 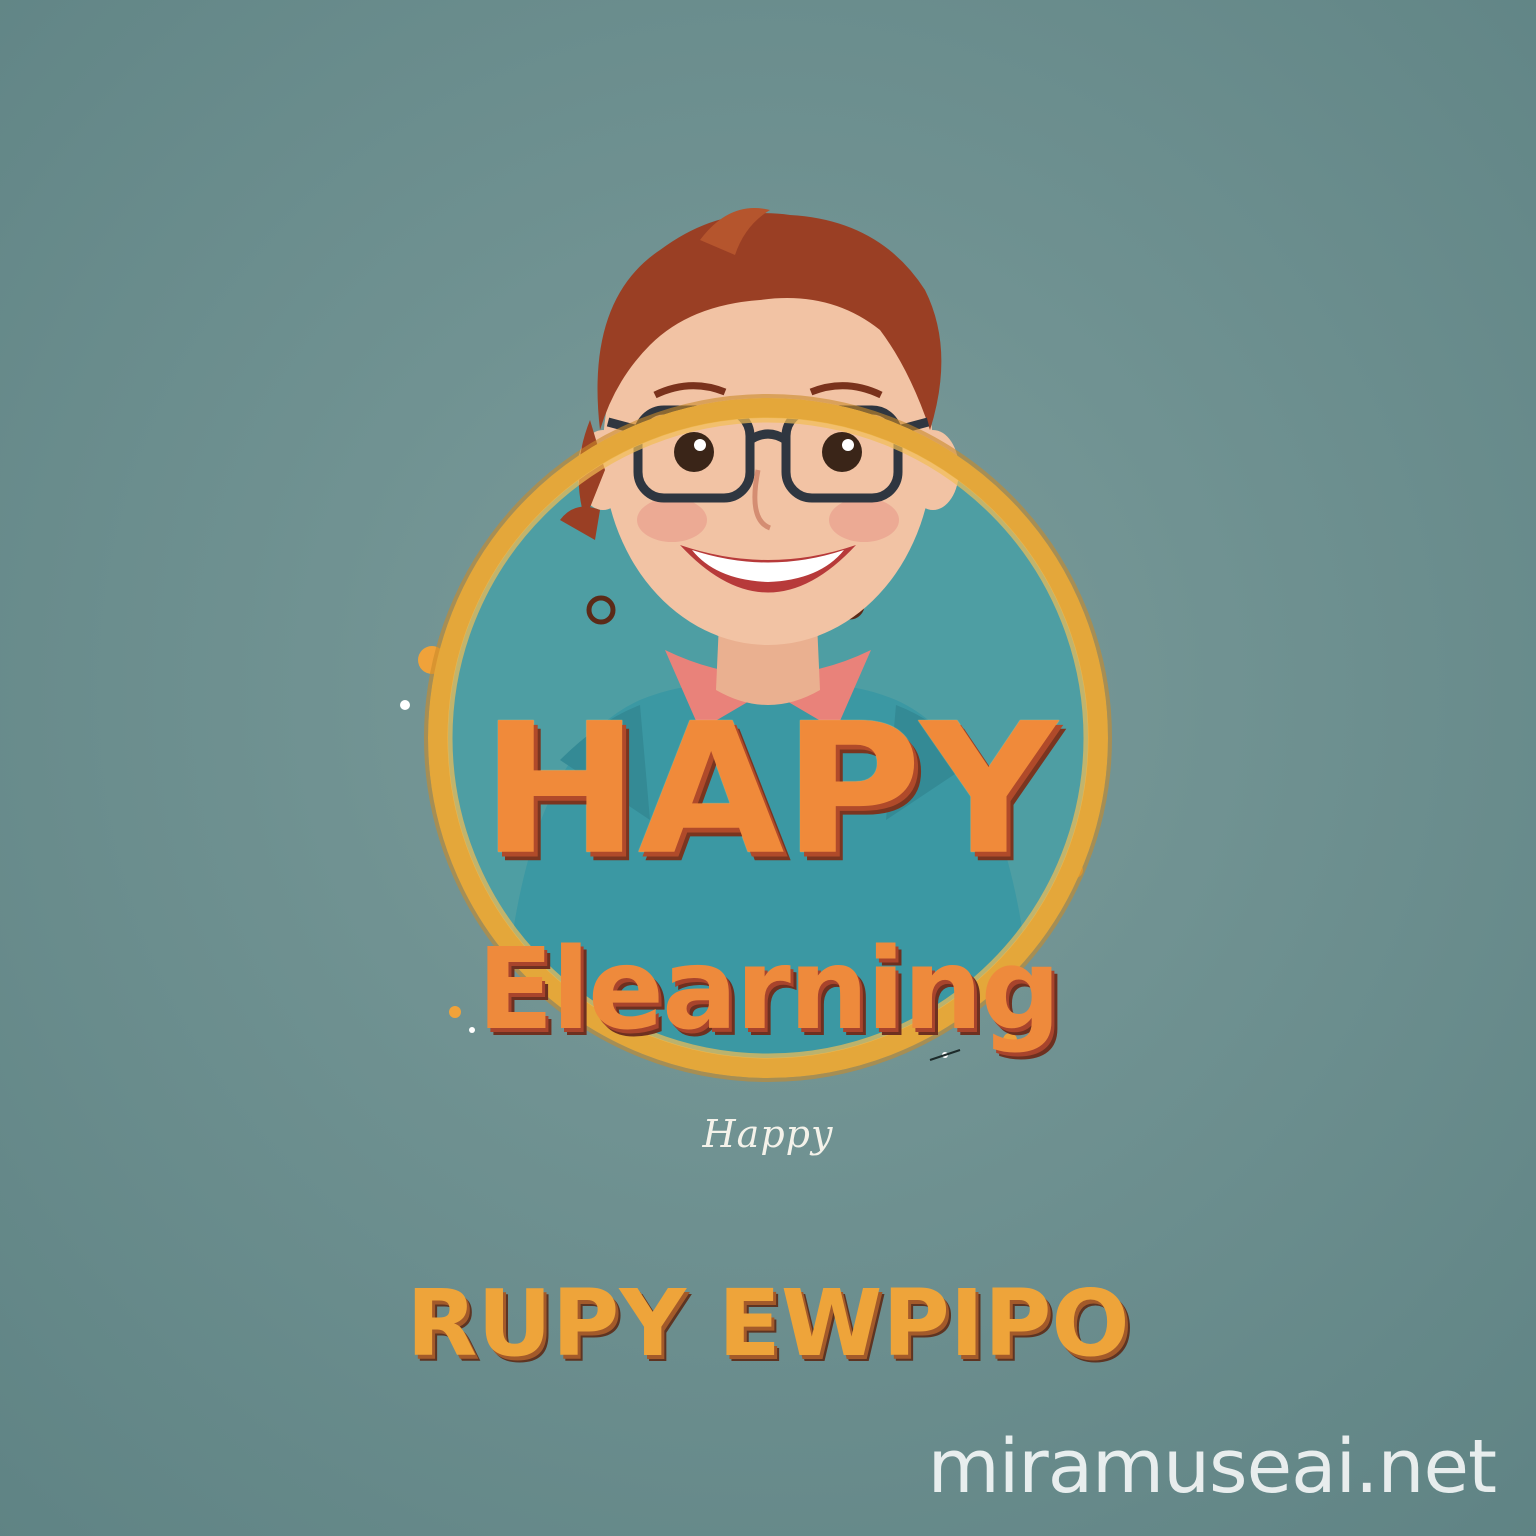 What do you see at coordinates (768, 1134) in the screenshot?
I see `logo-signature: Happy` at bounding box center [768, 1134].